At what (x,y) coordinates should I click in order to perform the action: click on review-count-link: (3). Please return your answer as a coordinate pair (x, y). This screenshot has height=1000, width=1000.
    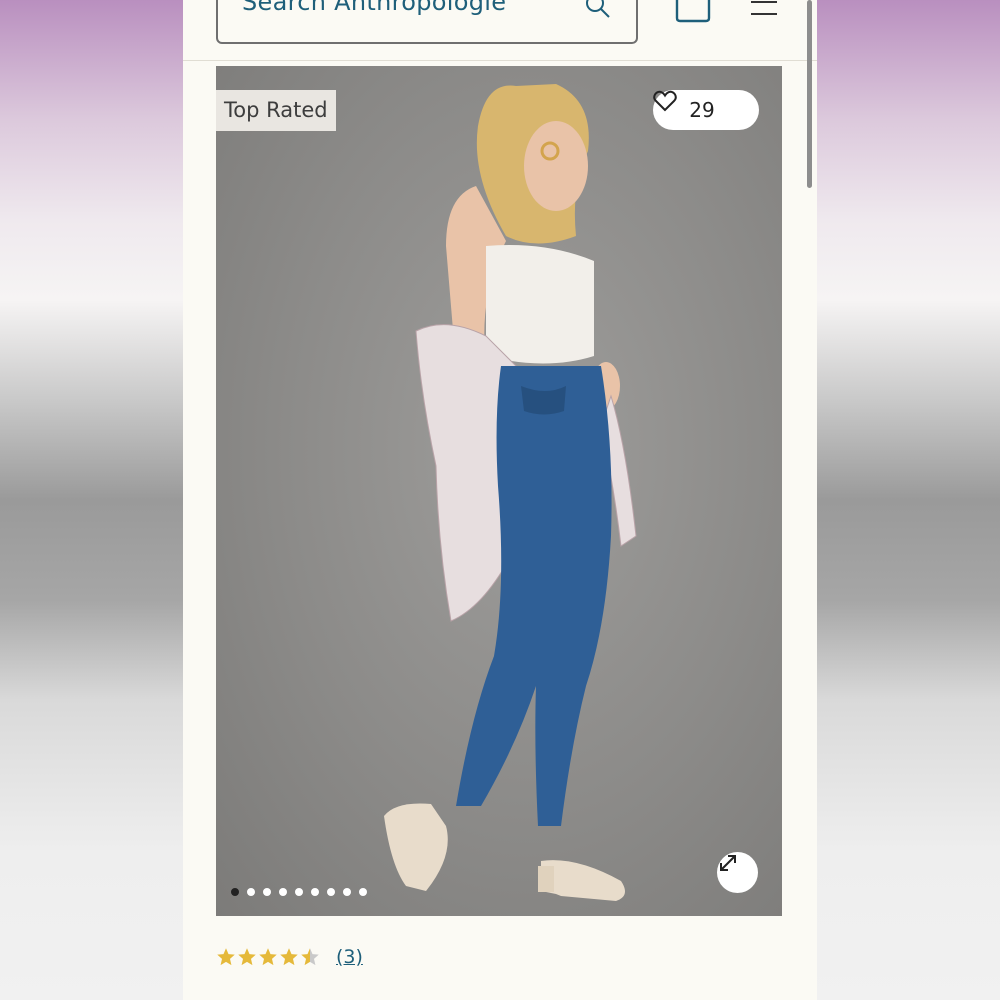
    Looking at the image, I should click on (349, 957).